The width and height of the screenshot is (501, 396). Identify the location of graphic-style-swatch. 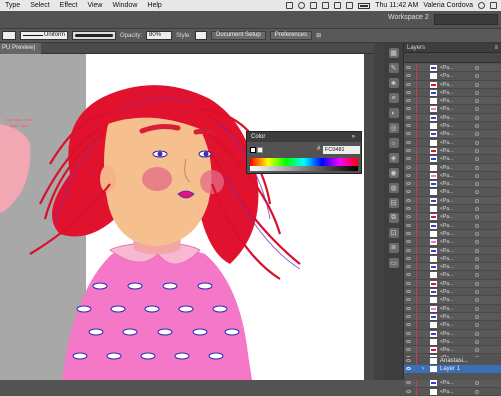
(201, 35).